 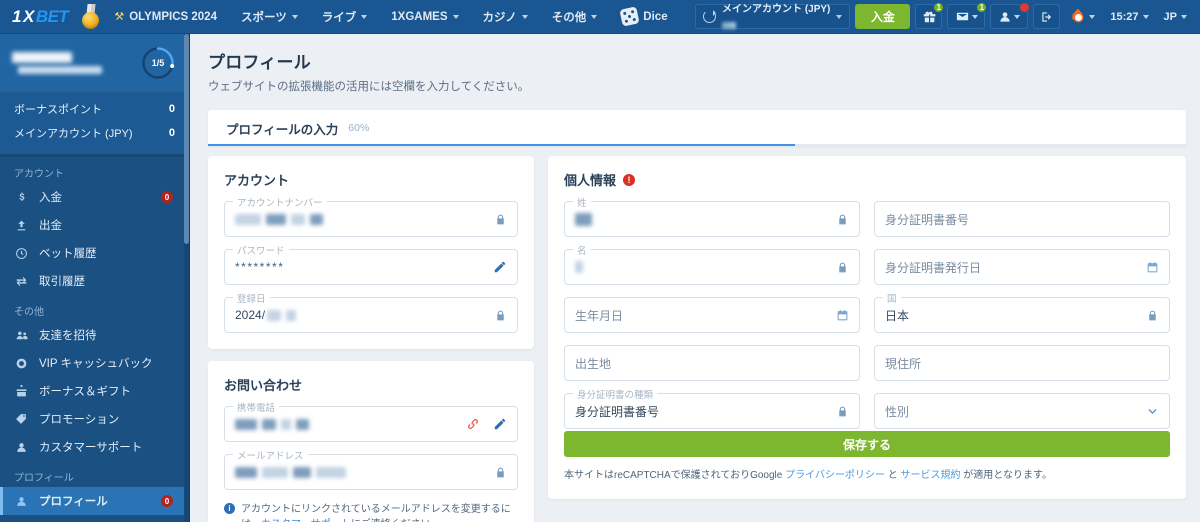 I want to click on field-box: 出生地, so click(x=712, y=363).